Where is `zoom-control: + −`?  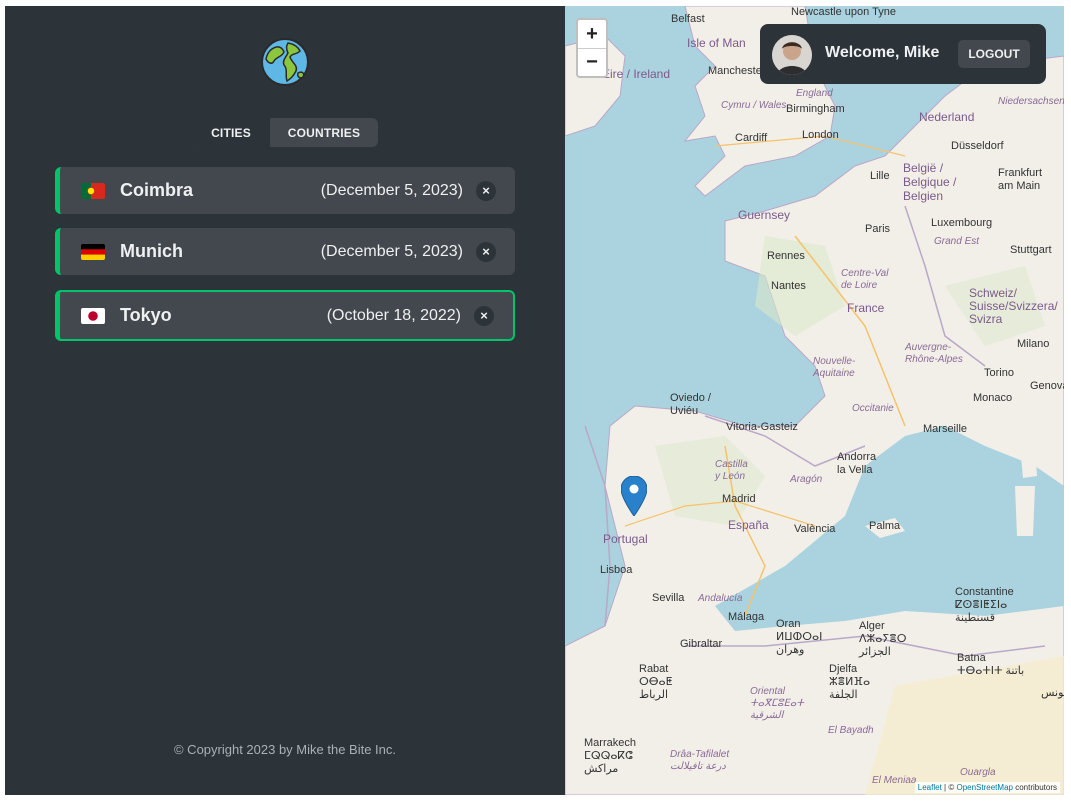 zoom-control: + − is located at coordinates (592, 48).